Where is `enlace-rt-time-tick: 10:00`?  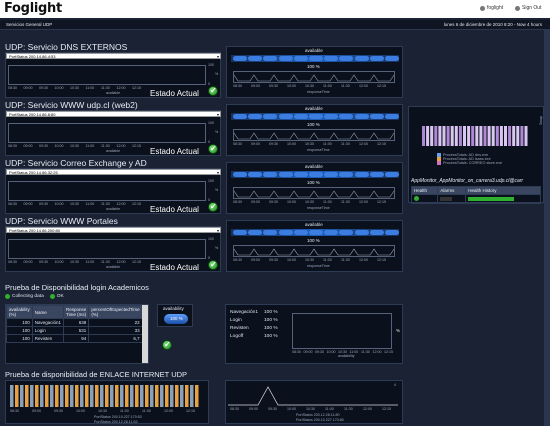 enlace-rt-time-tick: 10:00 is located at coordinates (291, 409).